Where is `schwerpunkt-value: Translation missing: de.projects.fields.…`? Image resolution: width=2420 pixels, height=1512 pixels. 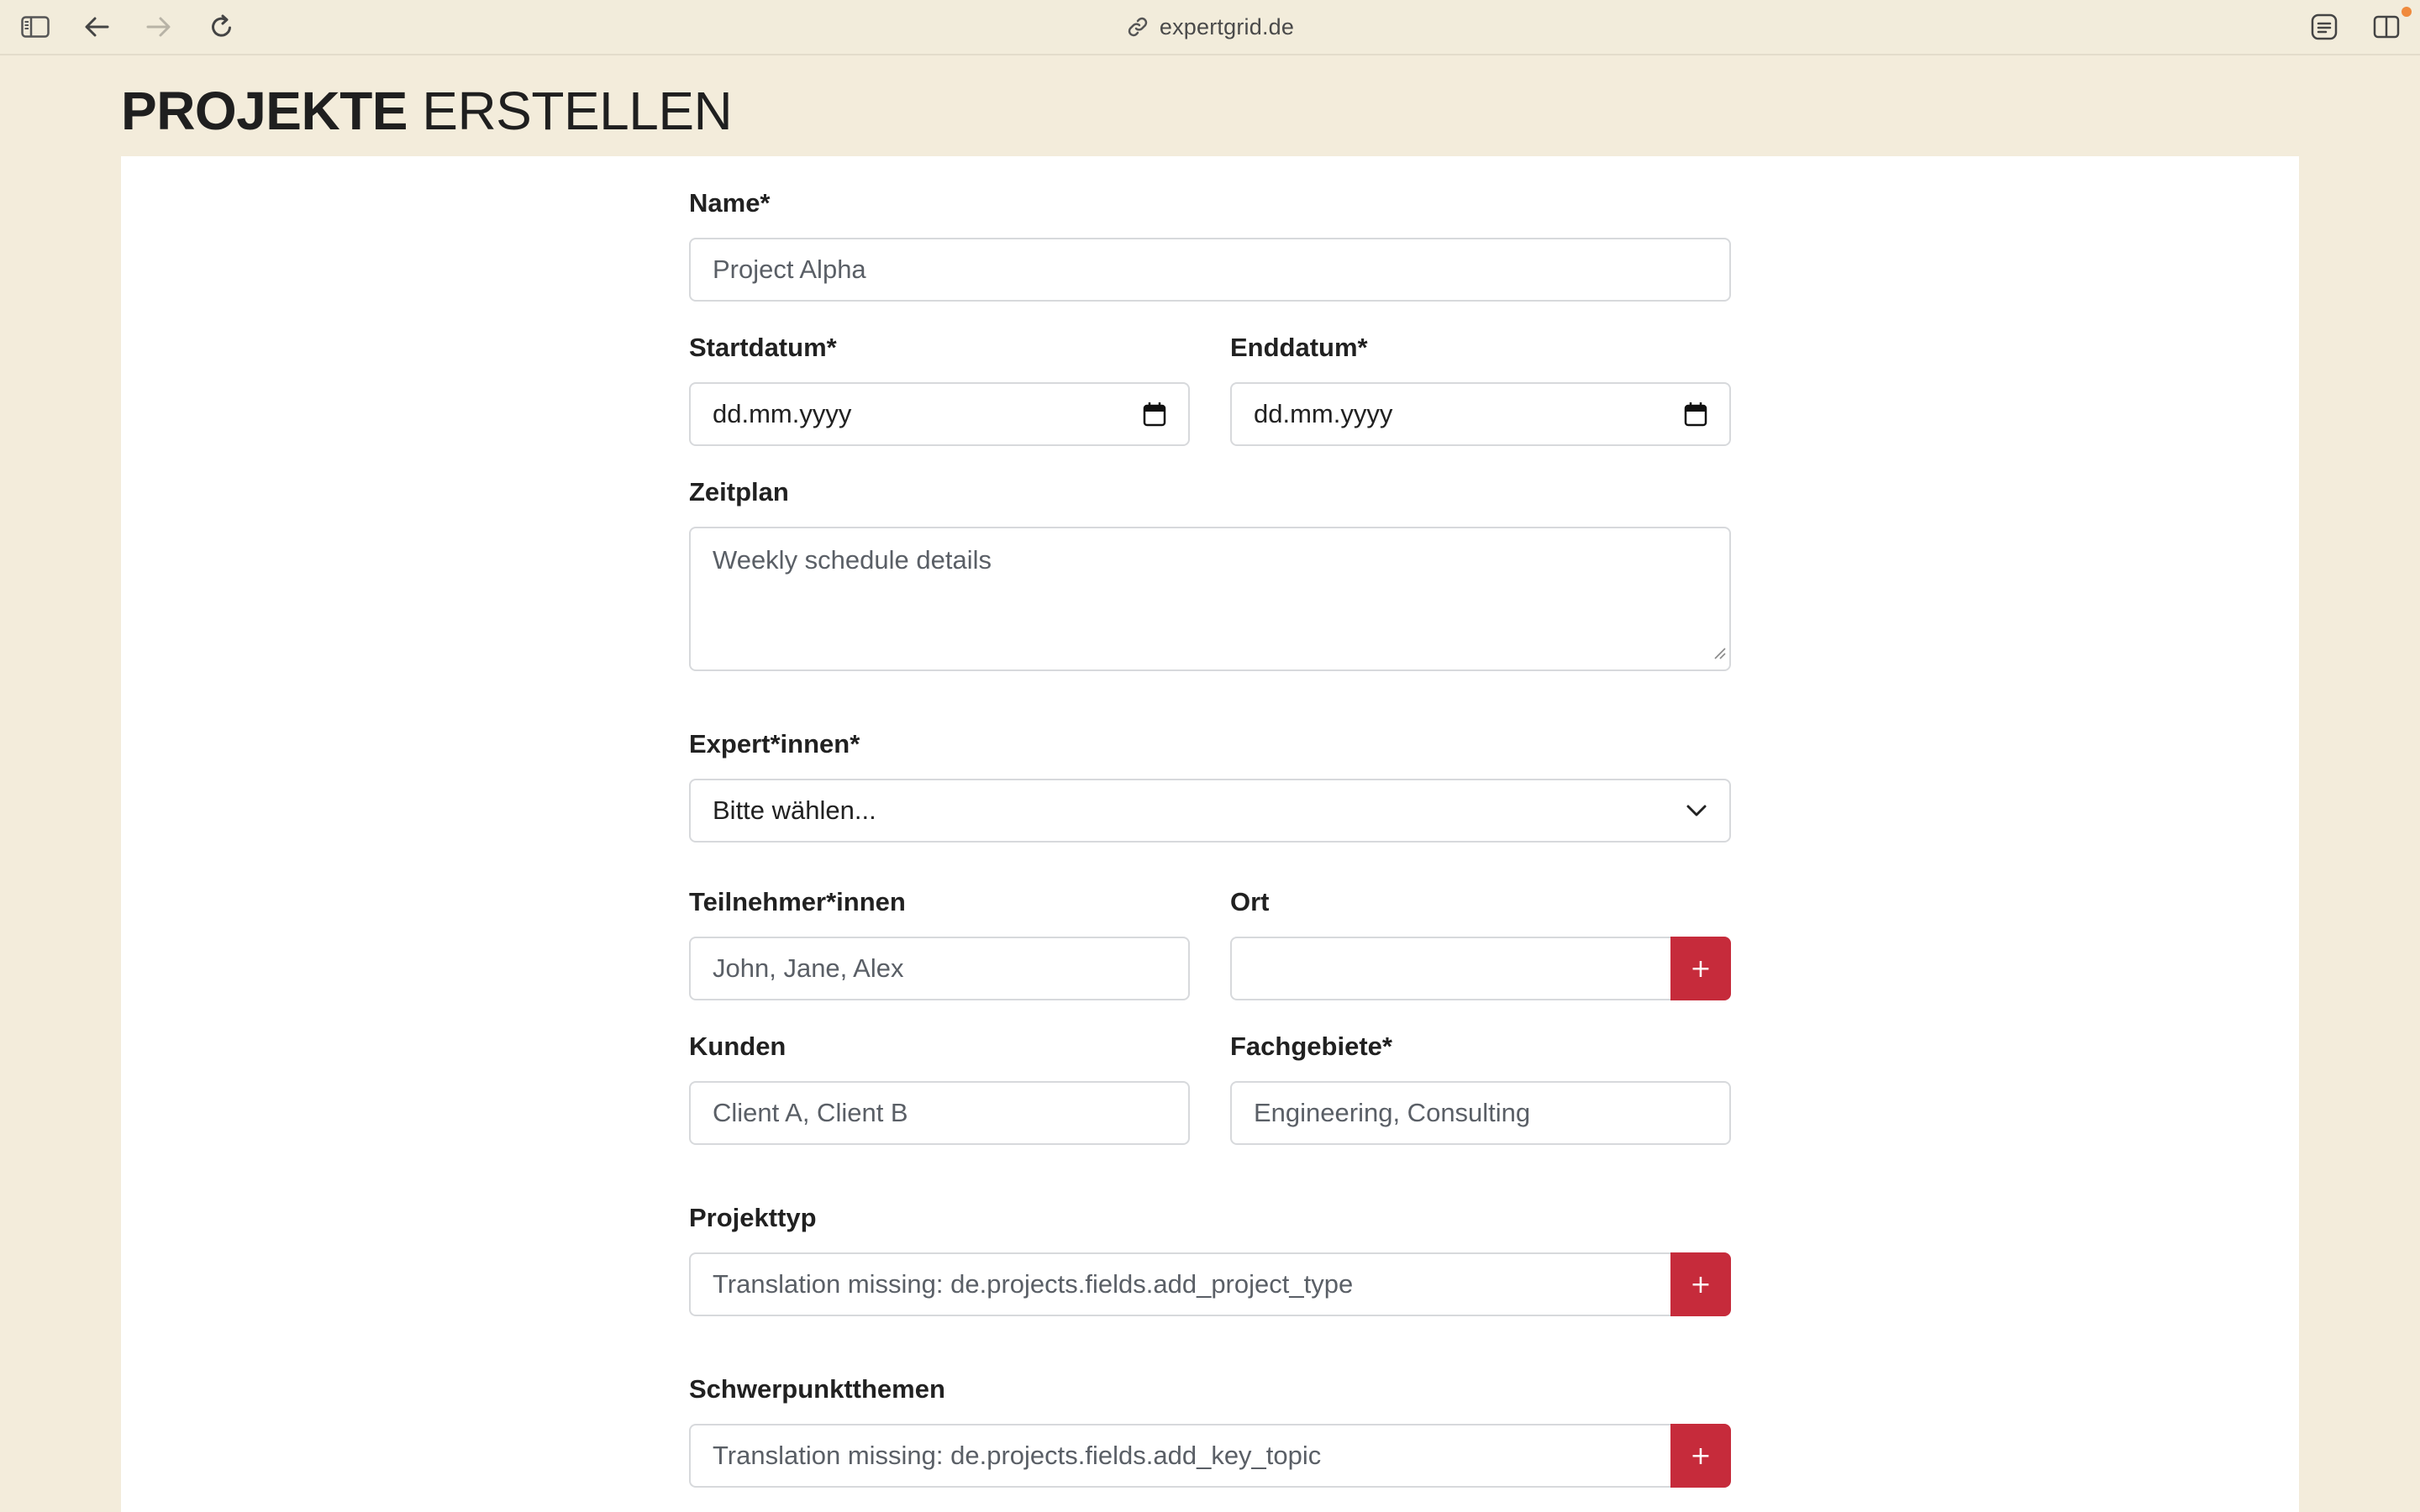
schwerpunkt-value: Translation missing: de.projects.fields.… is located at coordinates (1018, 1455).